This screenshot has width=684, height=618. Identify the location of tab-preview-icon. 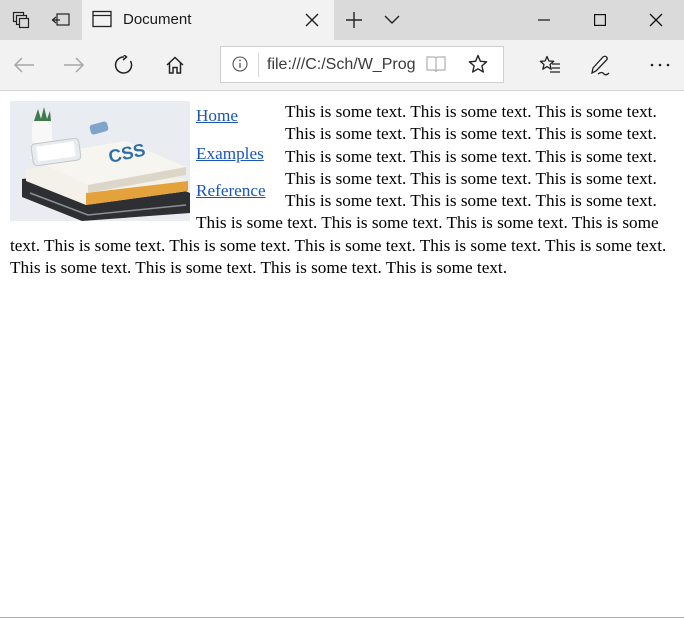
(61, 20).